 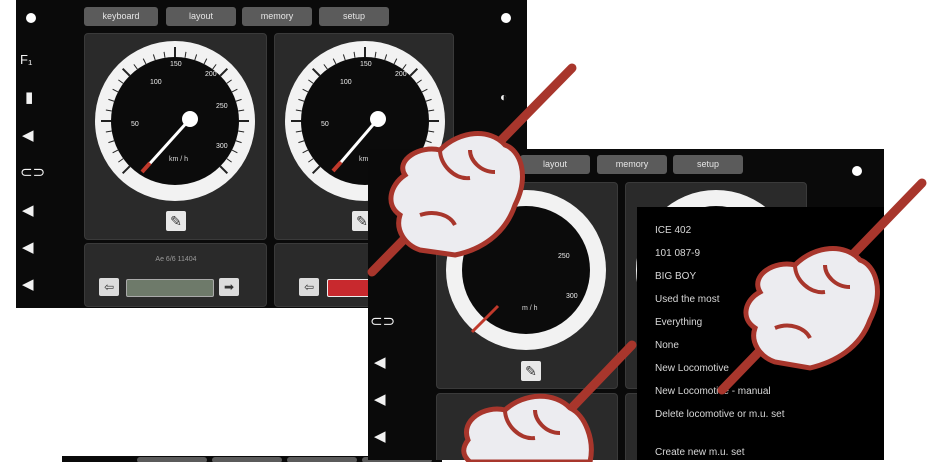 What do you see at coordinates (121, 16) in the screenshot?
I see `tab-keyboard: keyboard` at bounding box center [121, 16].